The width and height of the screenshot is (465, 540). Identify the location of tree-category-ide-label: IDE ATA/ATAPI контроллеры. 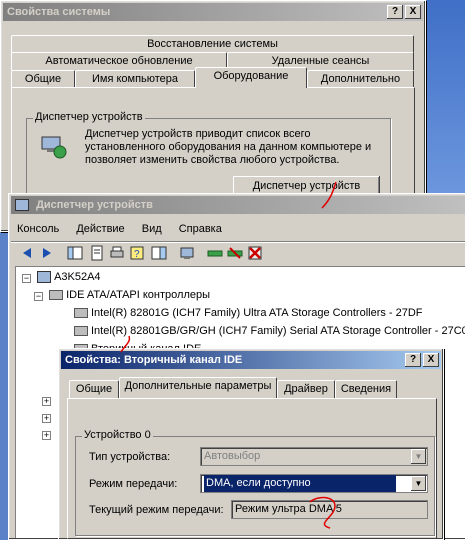
(138, 295).